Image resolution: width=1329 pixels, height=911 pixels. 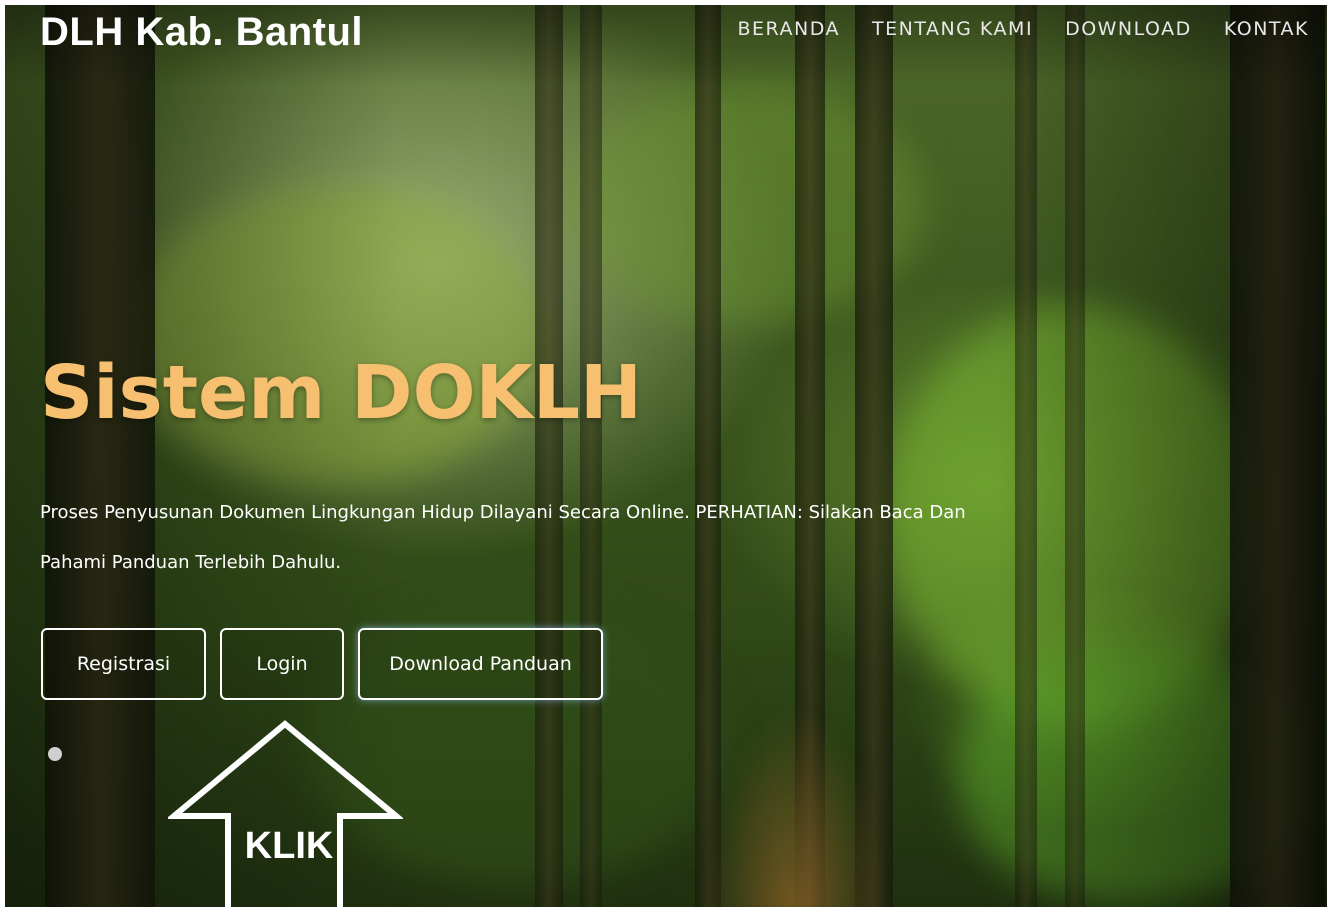 What do you see at coordinates (341, 393) in the screenshot?
I see `hero-title: Sistem DOKLH` at bounding box center [341, 393].